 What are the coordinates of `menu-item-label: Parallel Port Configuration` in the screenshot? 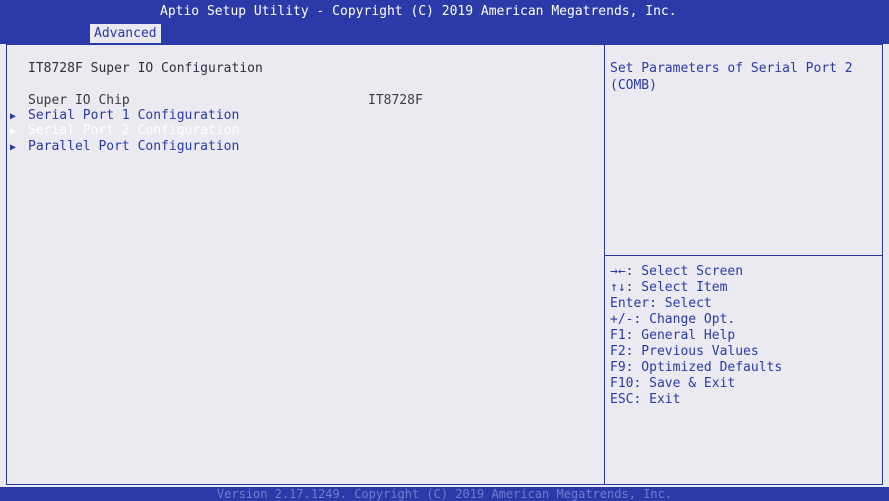 It's located at (134, 146).